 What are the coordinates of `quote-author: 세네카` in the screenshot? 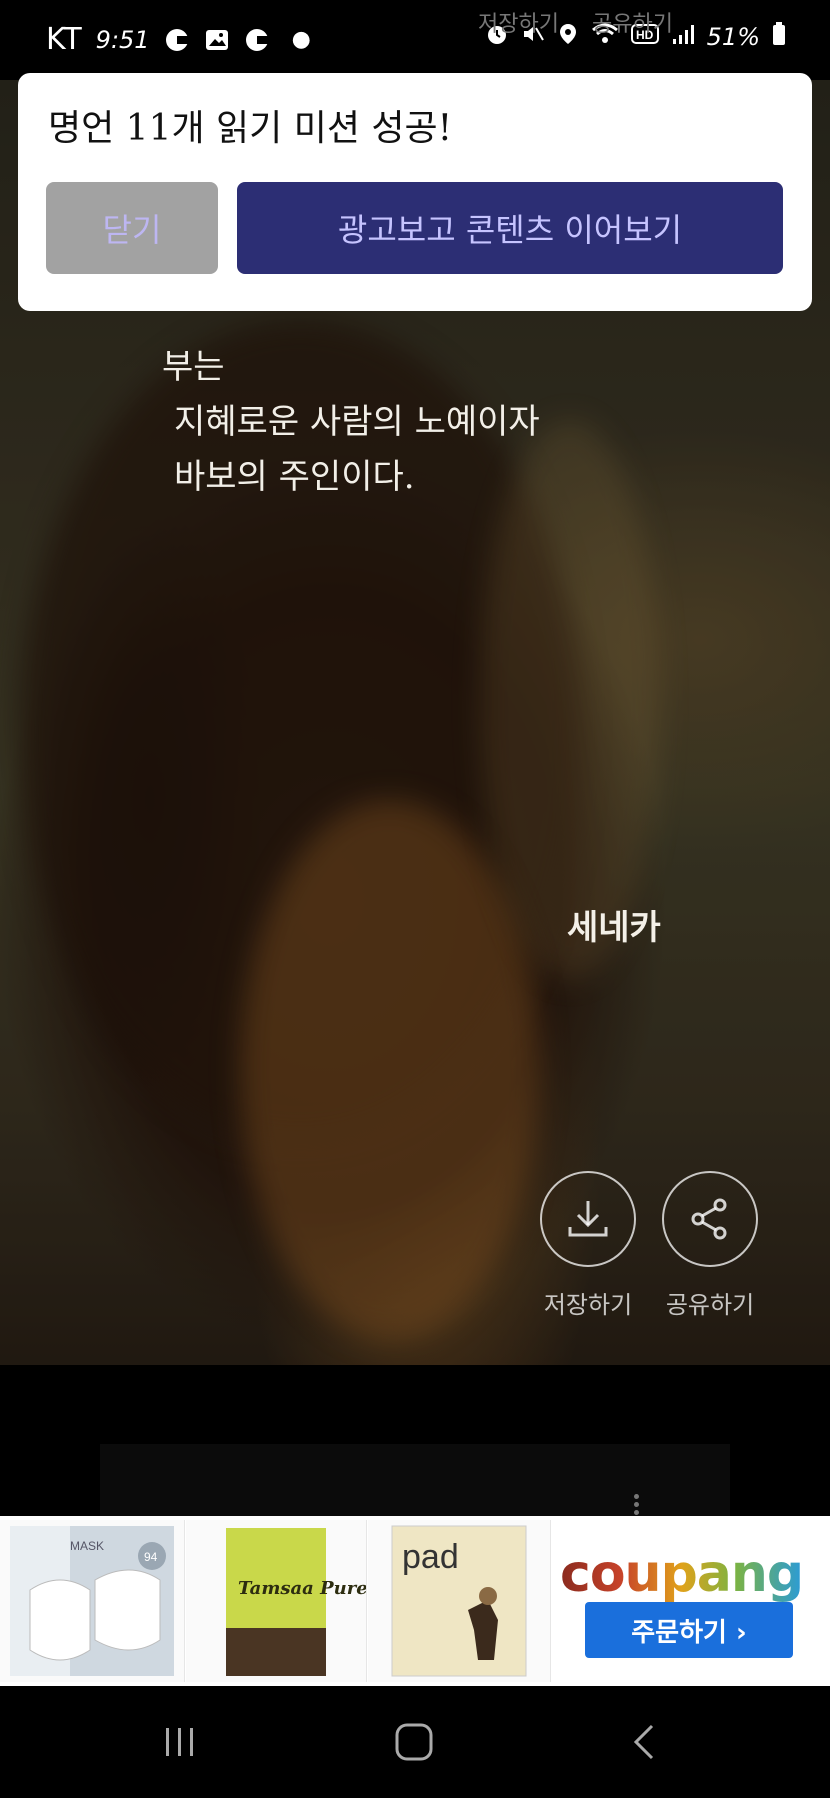 It's located at (614, 928).